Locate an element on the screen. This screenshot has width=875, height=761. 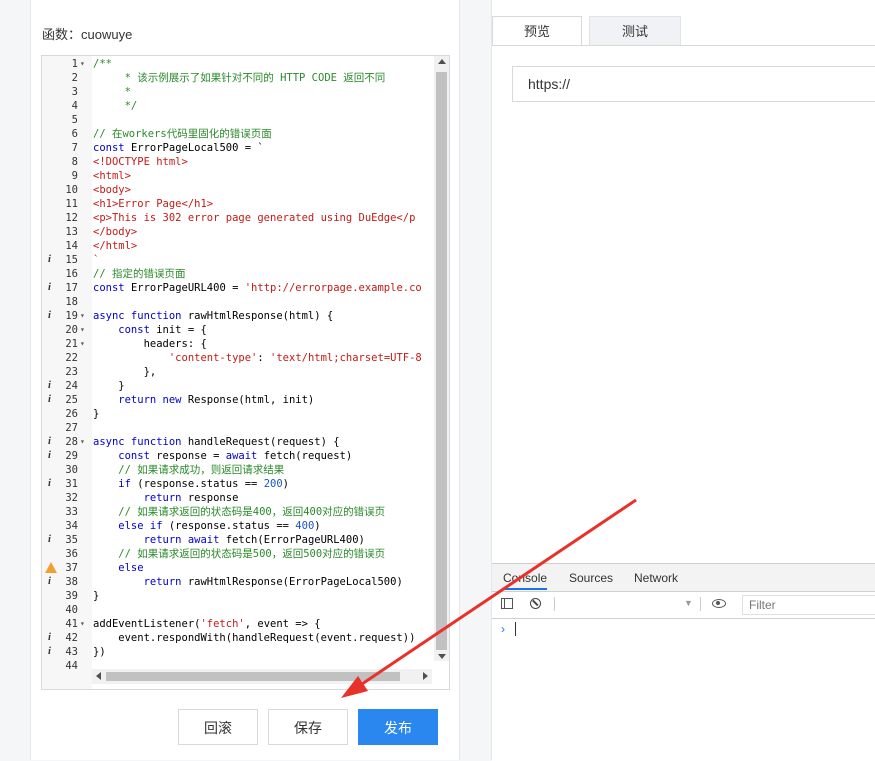
annotation-arrow-line is located at coordinates (494, 595).